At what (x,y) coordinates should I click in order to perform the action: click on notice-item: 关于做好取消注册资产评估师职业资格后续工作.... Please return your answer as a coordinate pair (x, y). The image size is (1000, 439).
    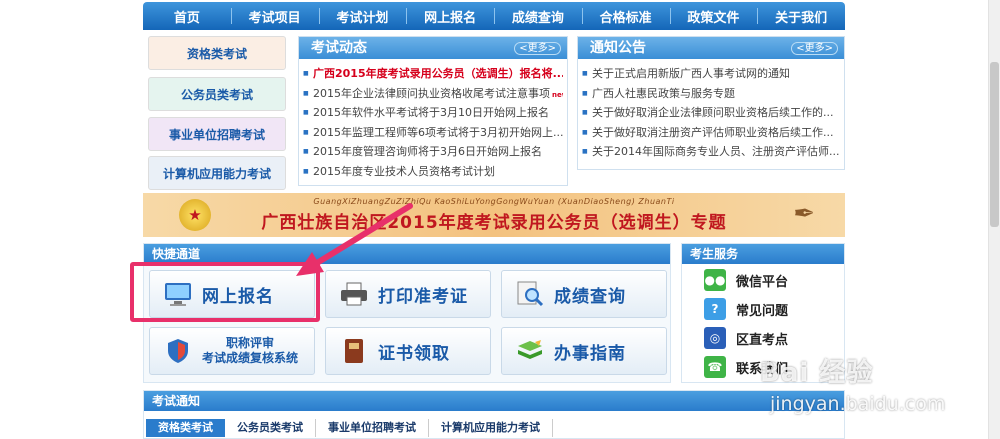
    Looking at the image, I should click on (711, 133).